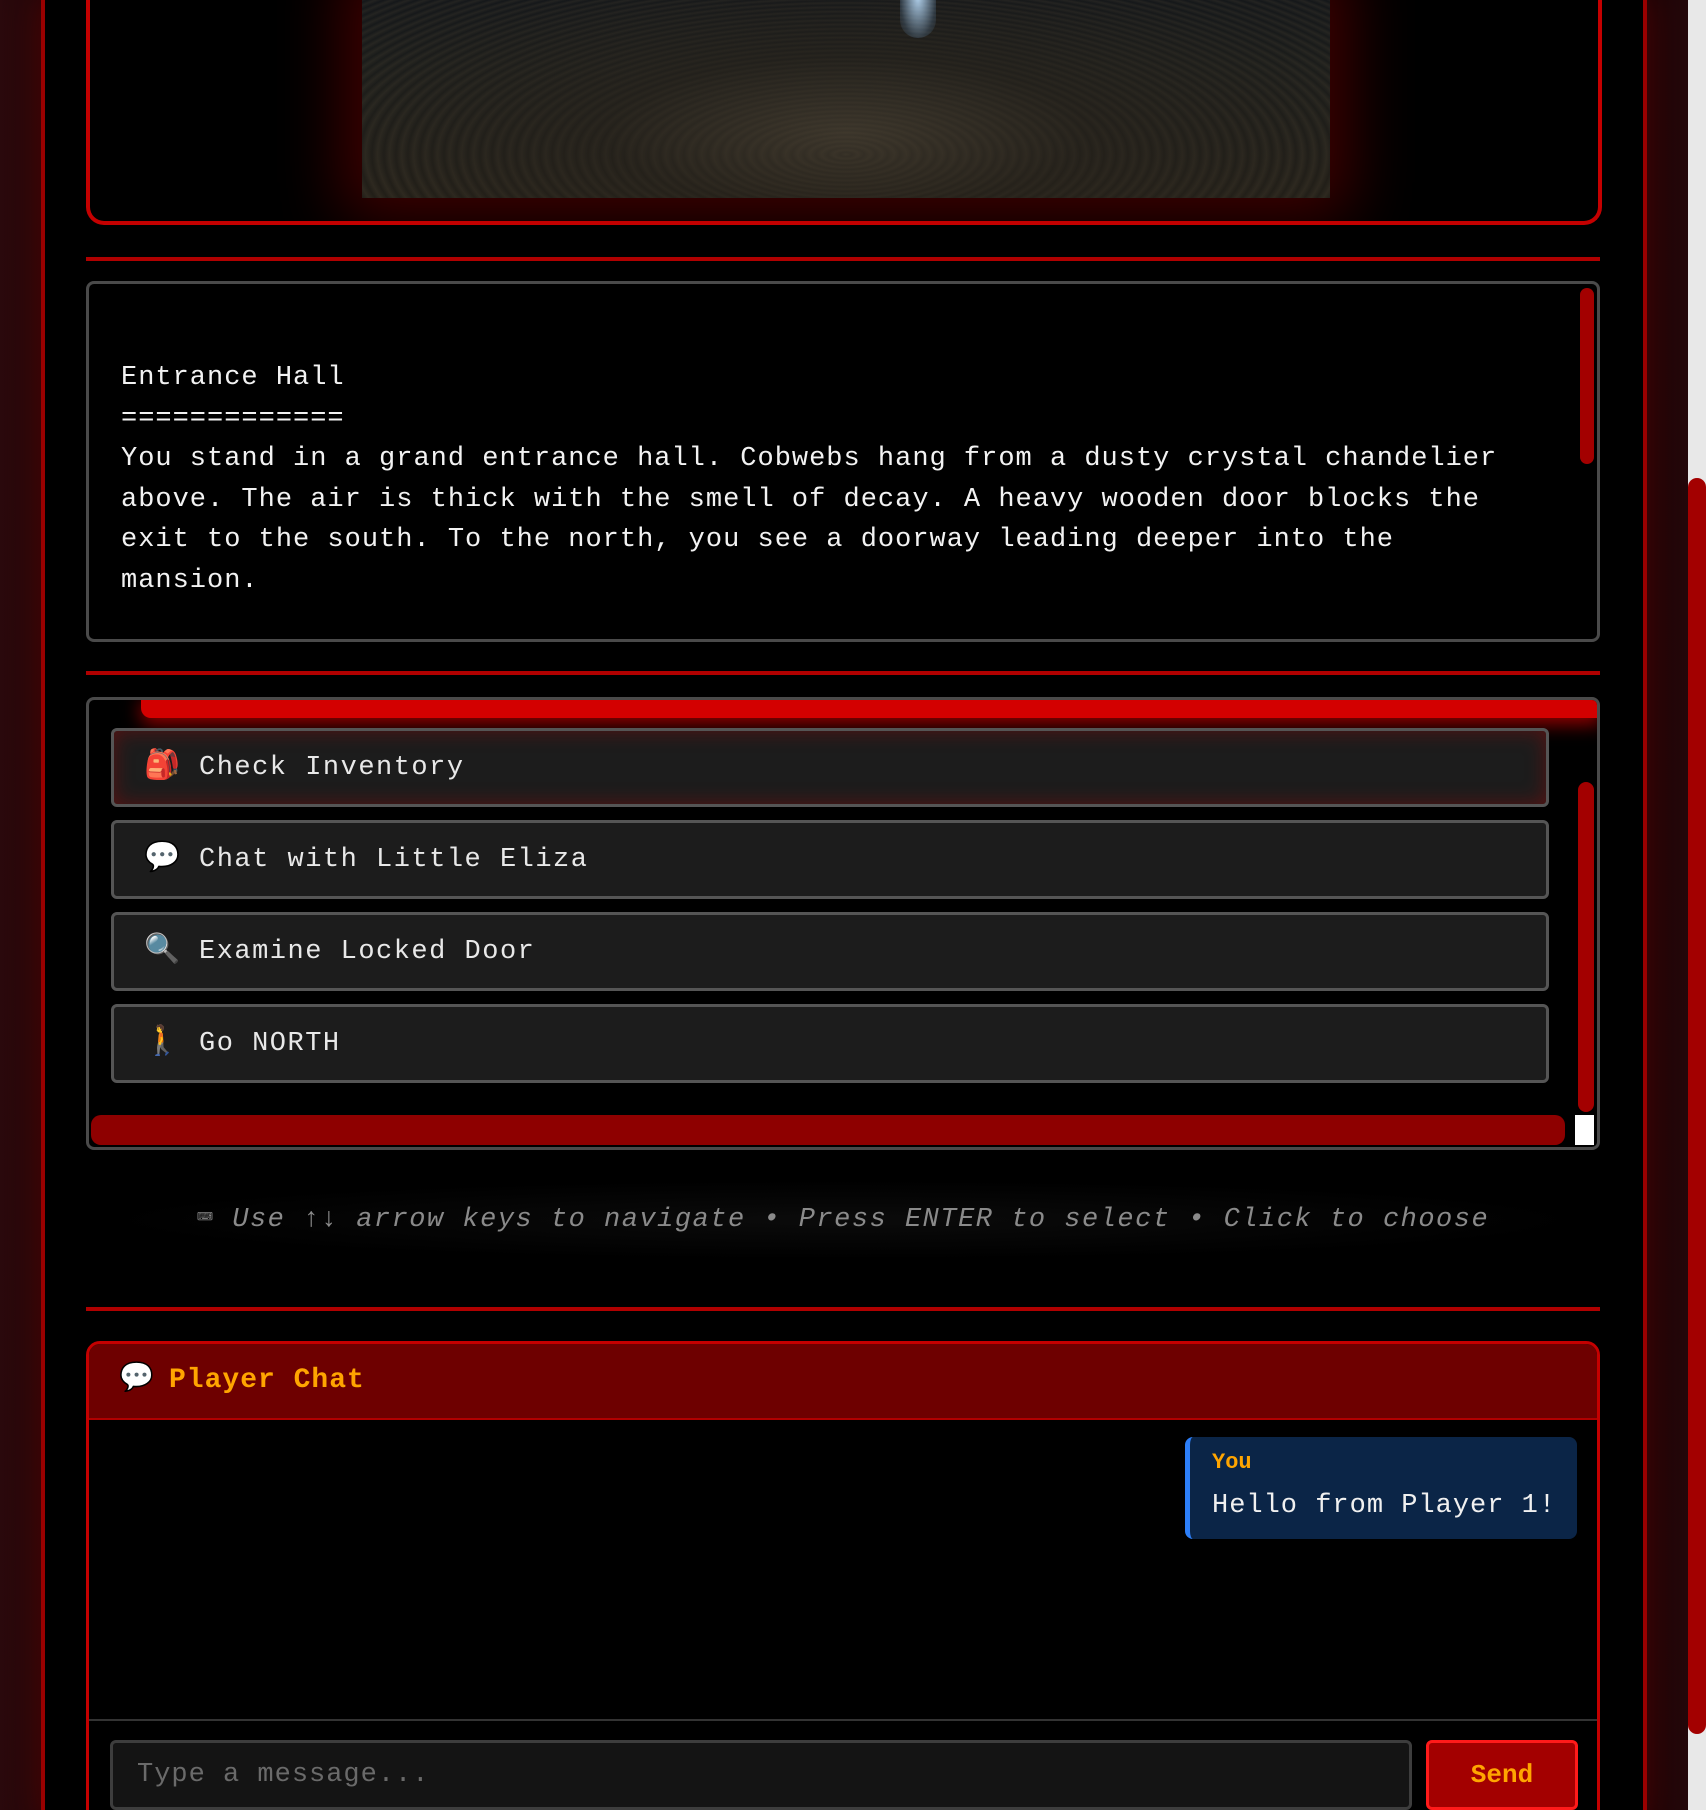 The image size is (1706, 1810). I want to click on keyboard-icon: ⌨, so click(205, 1220).